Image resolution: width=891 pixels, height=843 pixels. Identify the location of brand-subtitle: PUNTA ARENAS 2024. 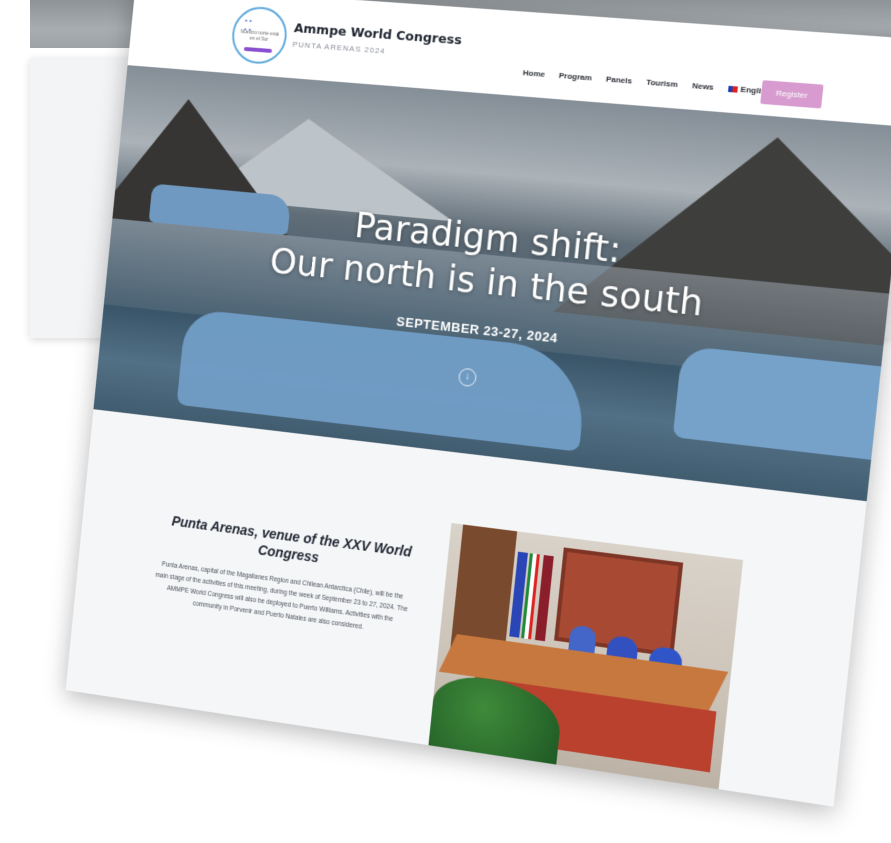
(339, 47).